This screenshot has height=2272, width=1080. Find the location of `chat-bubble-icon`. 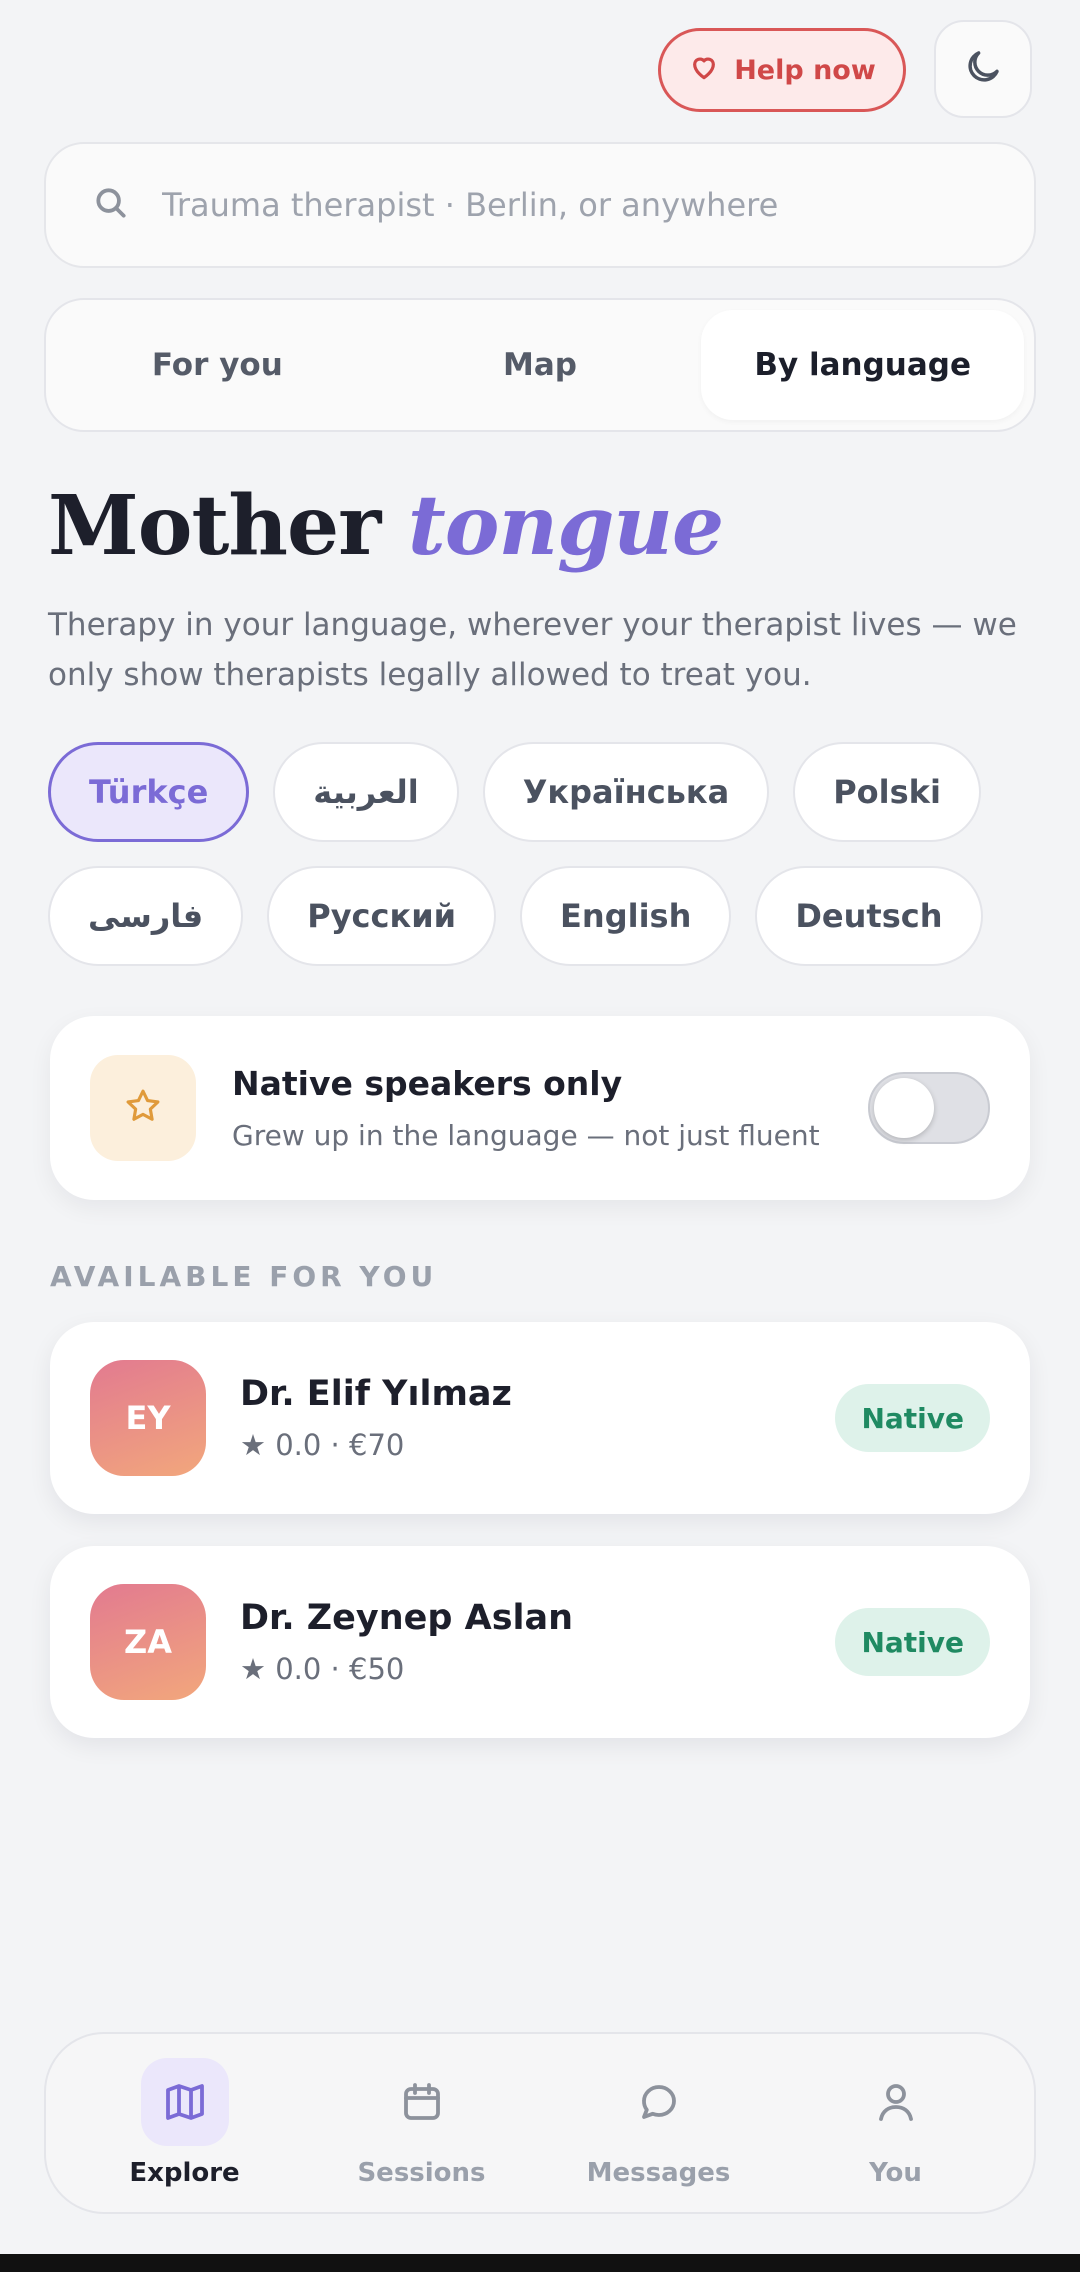

chat-bubble-icon is located at coordinates (659, 2102).